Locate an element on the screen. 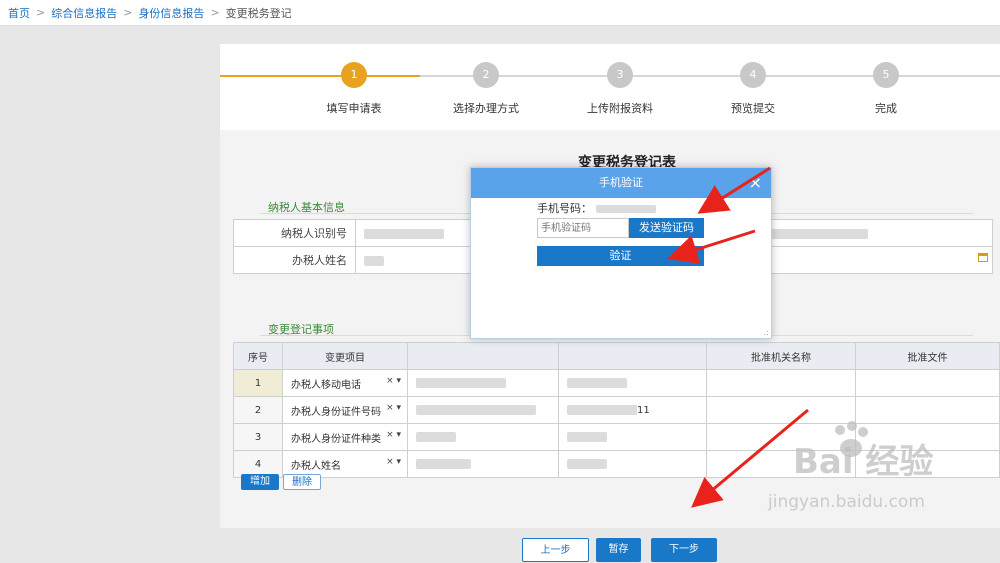 This screenshot has width=1000, height=563. col-header-seq: 序号 is located at coordinates (258, 356).